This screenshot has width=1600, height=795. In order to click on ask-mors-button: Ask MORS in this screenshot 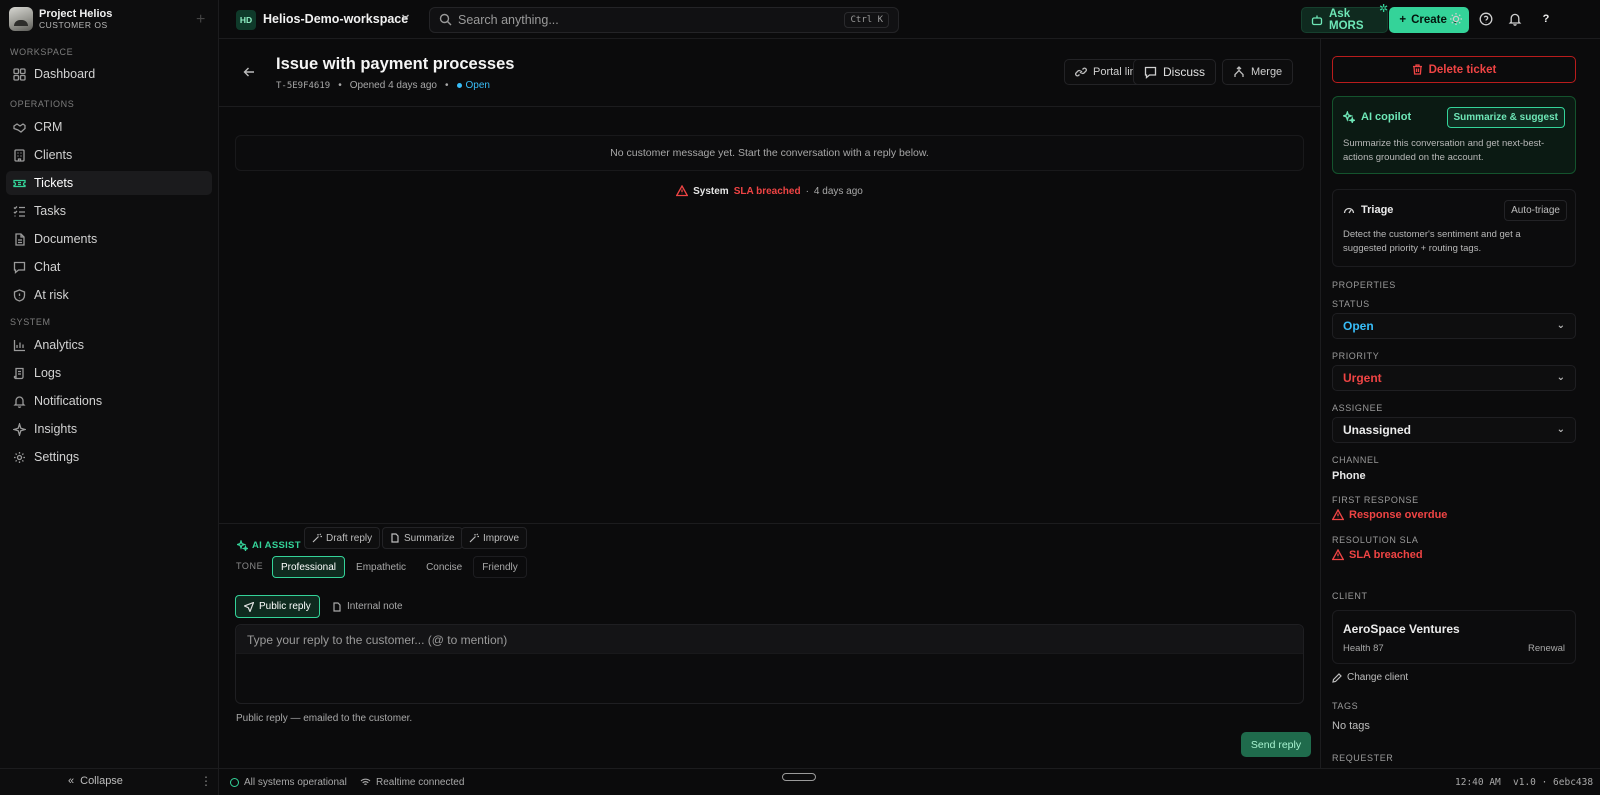, I will do `click(1344, 20)`.